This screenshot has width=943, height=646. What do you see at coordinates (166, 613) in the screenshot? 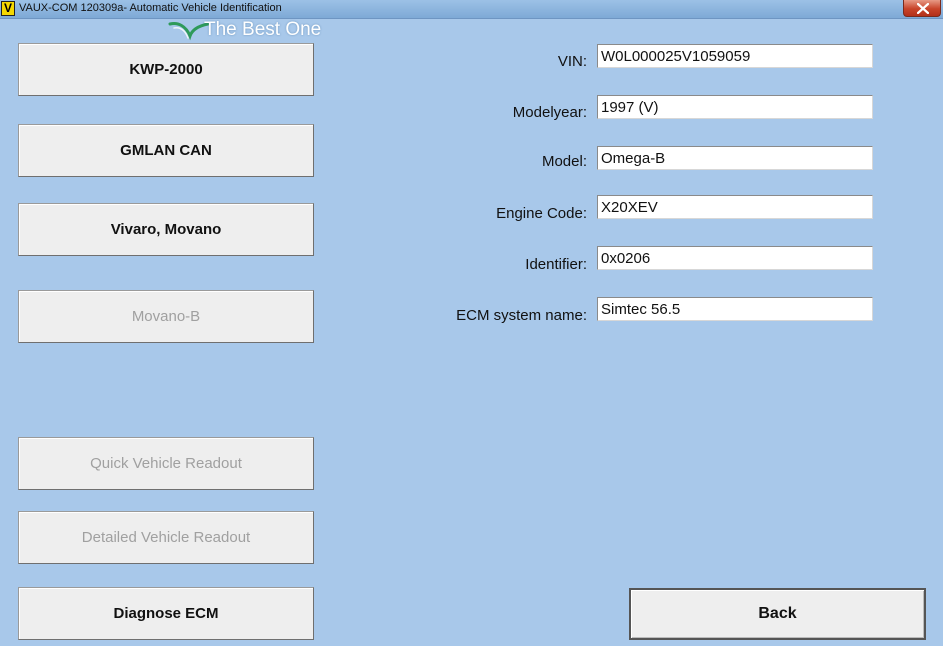
I see `diagnose-ecm-button: Diagnose ECM` at bounding box center [166, 613].